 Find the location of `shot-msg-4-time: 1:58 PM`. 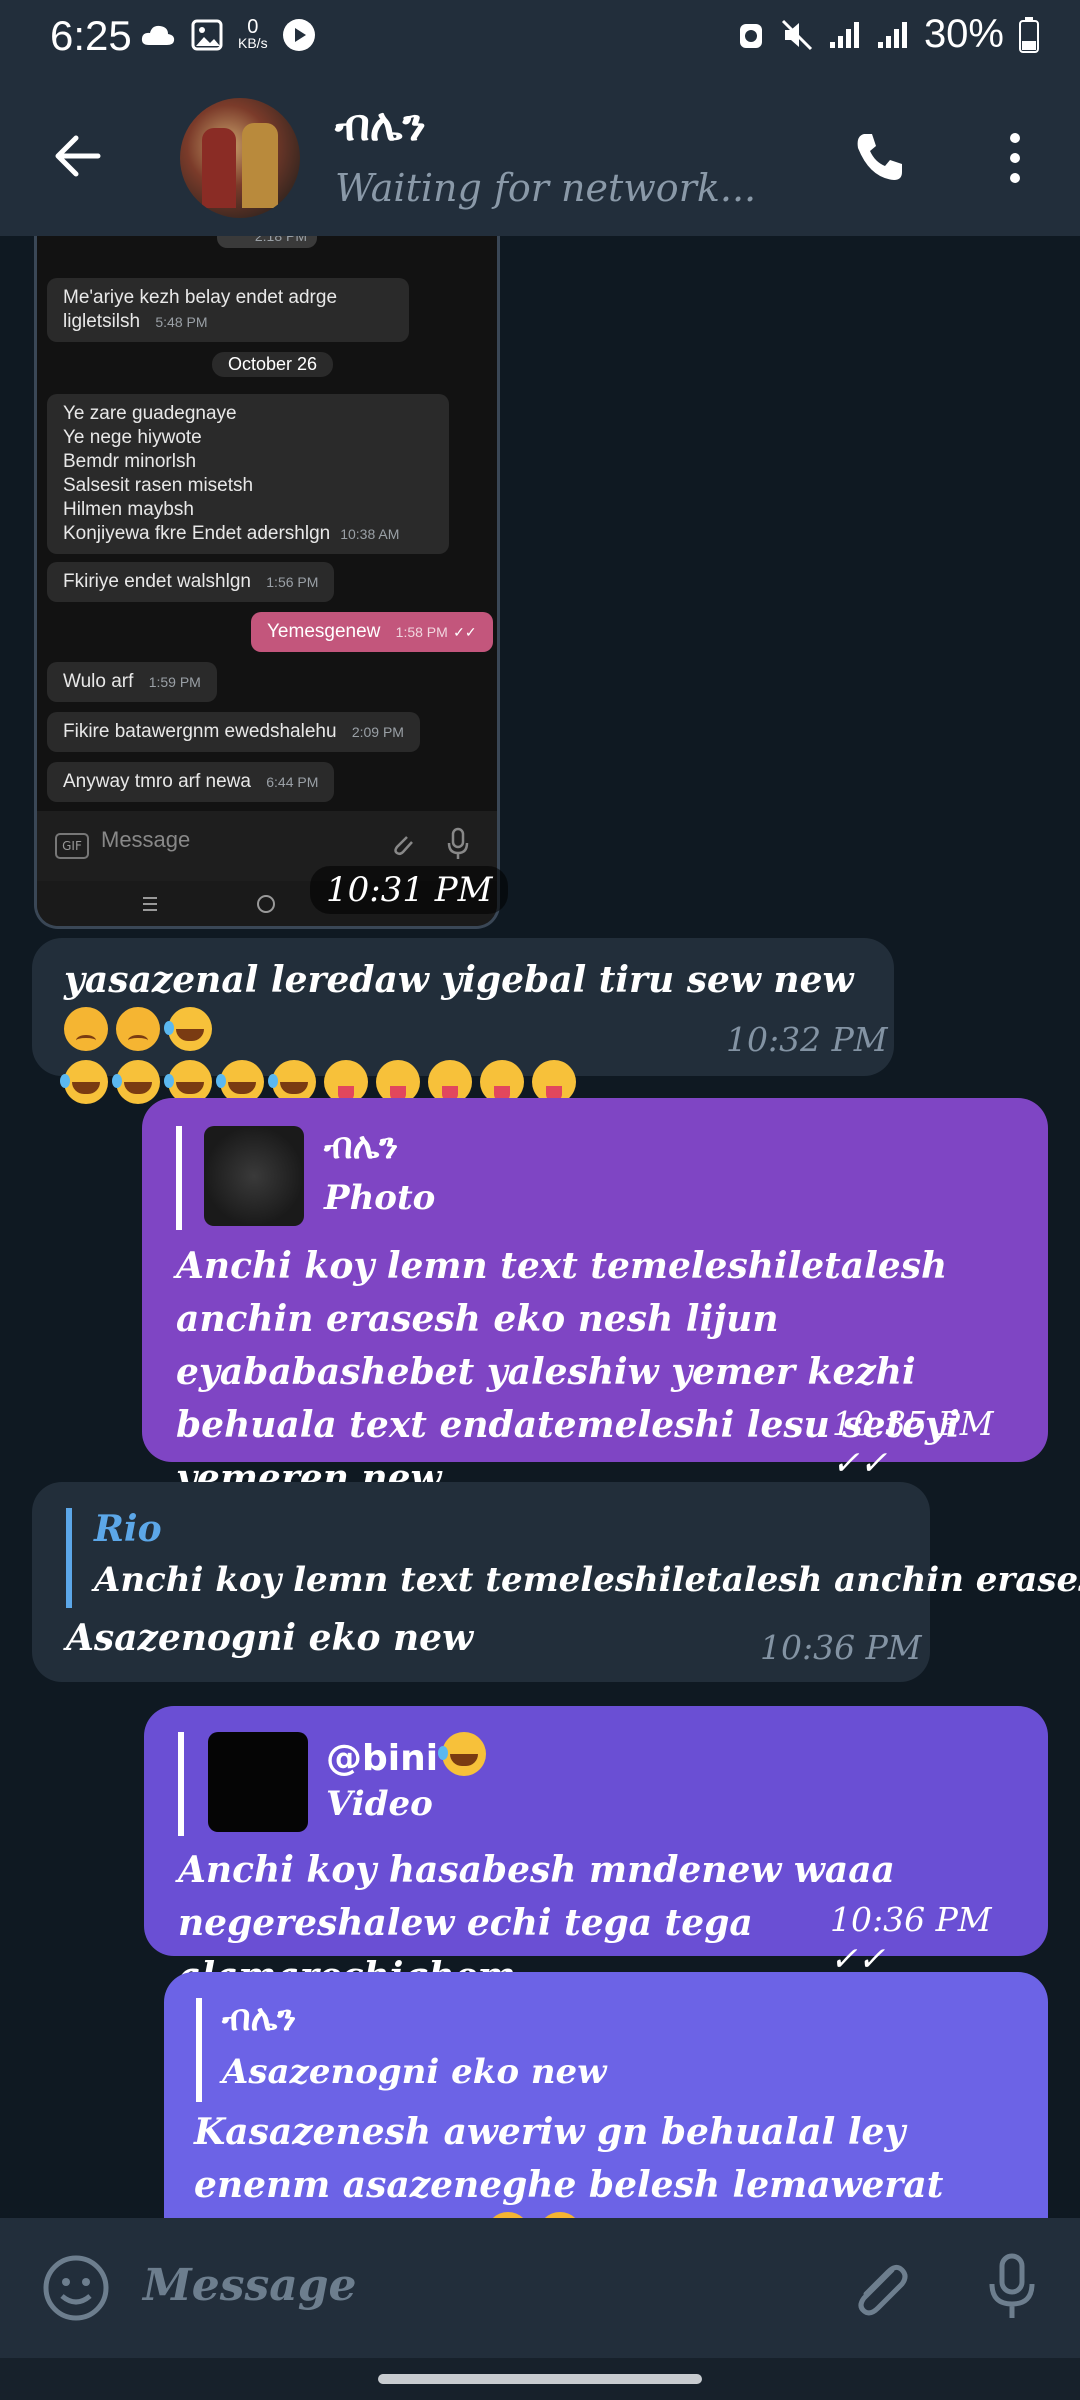

shot-msg-4-time: 1:58 PM is located at coordinates (421, 632).